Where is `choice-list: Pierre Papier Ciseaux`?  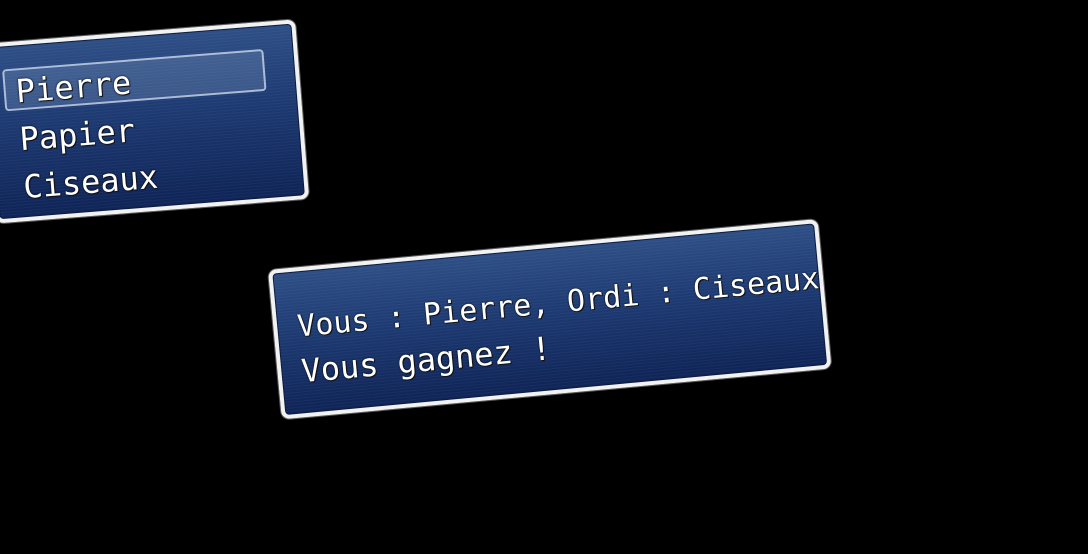 choice-list: Pierre Papier Ciseaux is located at coordinates (150, 129).